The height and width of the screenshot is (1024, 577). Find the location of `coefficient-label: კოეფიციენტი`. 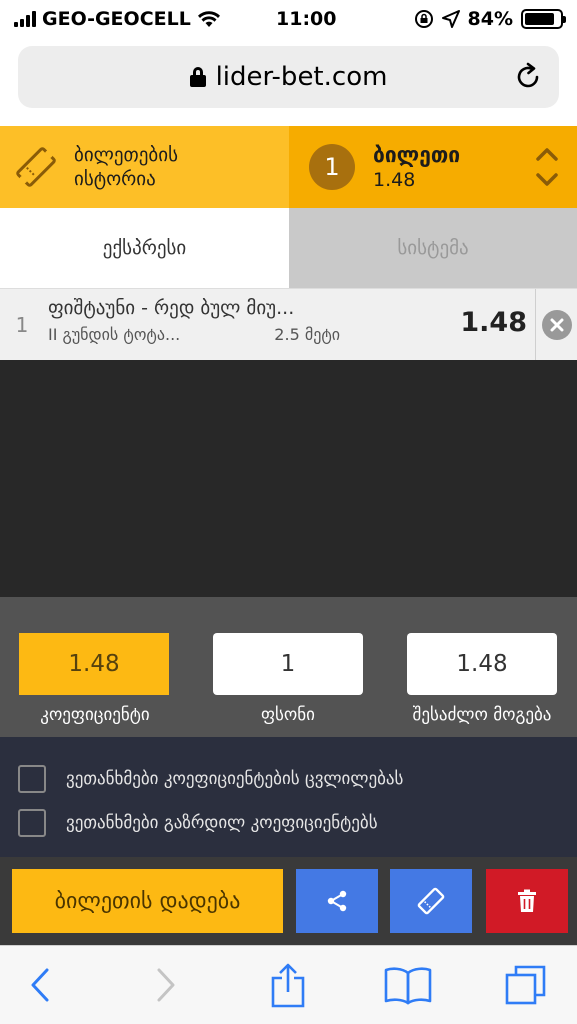

coefficient-label: კოეფიციენტი is located at coordinates (95, 715).